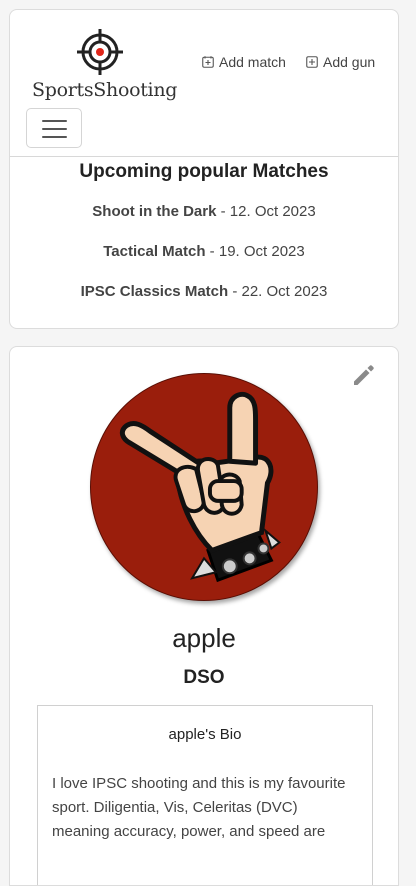  Describe the element at coordinates (208, 62) in the screenshot. I see `add-match-icon` at that location.